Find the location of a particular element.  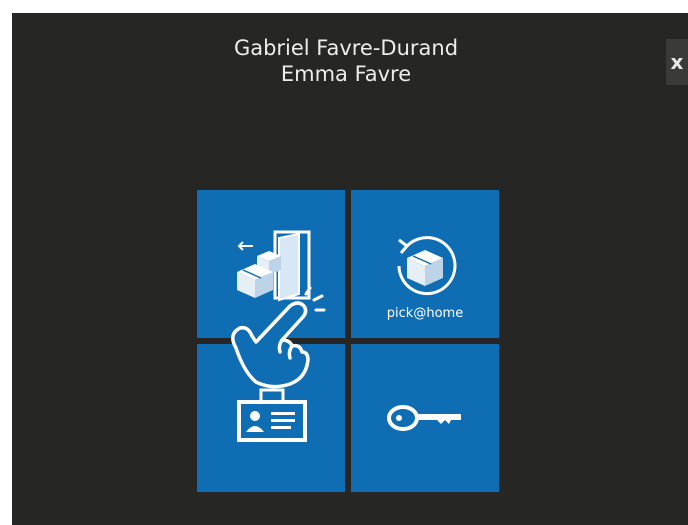

tap-hand-icon is located at coordinates (278, 337).